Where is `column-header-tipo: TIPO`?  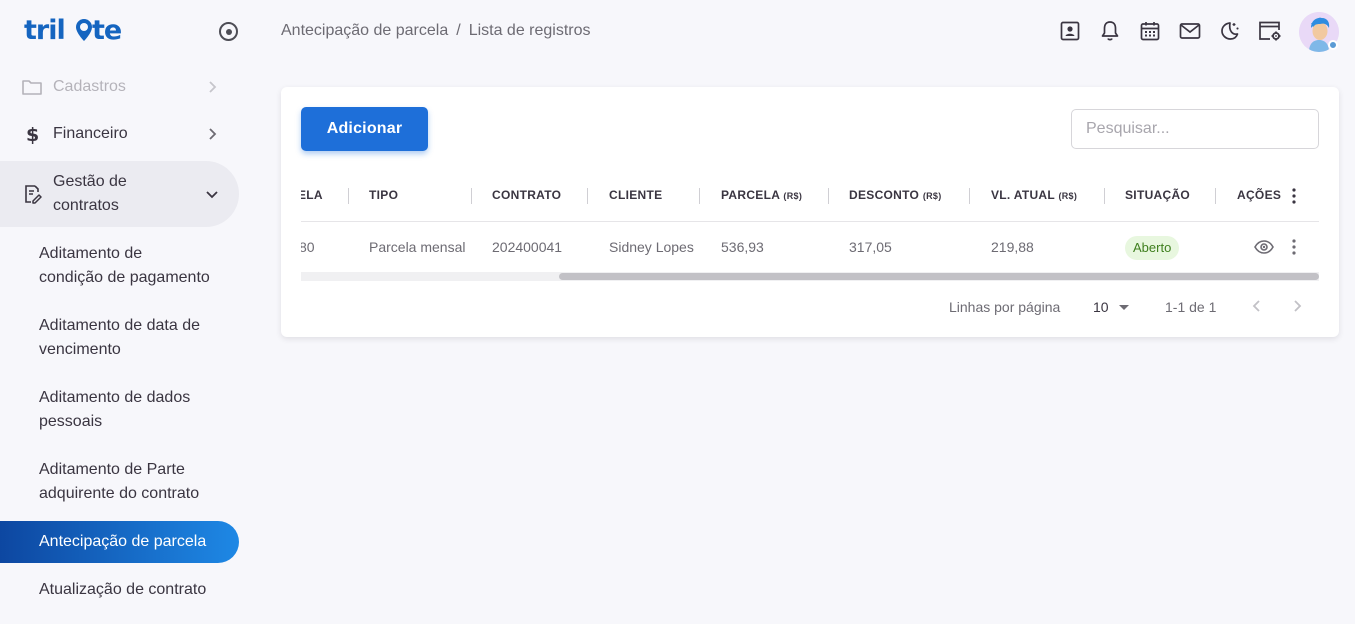
column-header-tipo: TIPO is located at coordinates (383, 200).